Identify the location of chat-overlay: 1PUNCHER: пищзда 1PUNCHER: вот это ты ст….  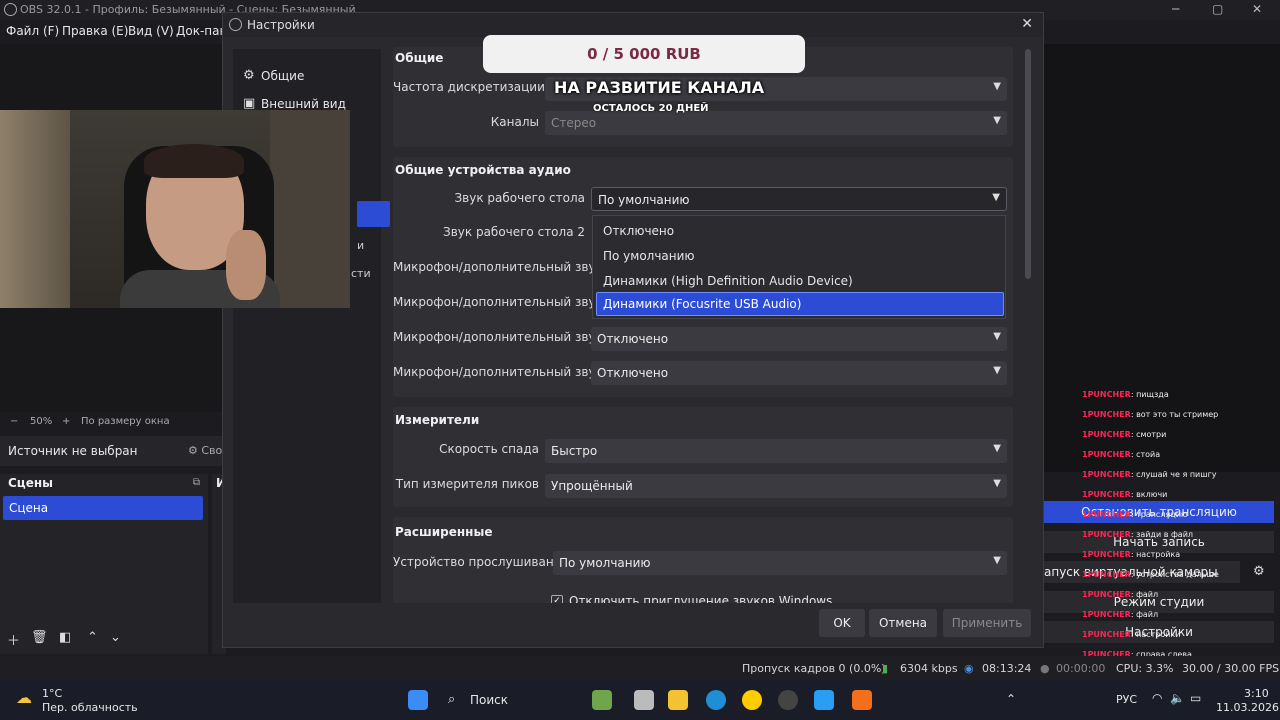
(1180, 534).